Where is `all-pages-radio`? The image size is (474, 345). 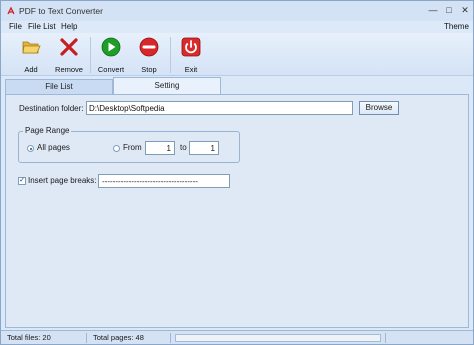
all-pages-radio is located at coordinates (30, 148).